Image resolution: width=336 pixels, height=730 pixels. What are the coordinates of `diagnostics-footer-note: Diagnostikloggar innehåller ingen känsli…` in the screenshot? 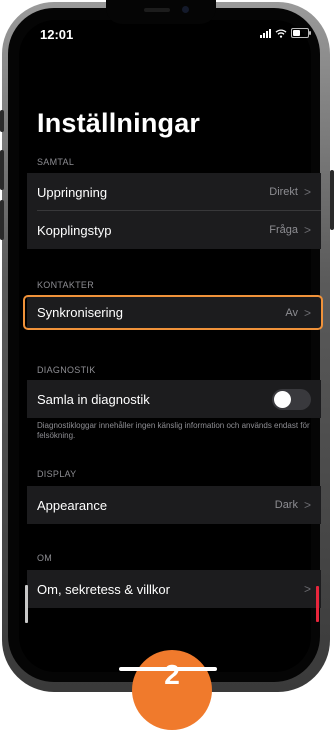 It's located at (173, 430).